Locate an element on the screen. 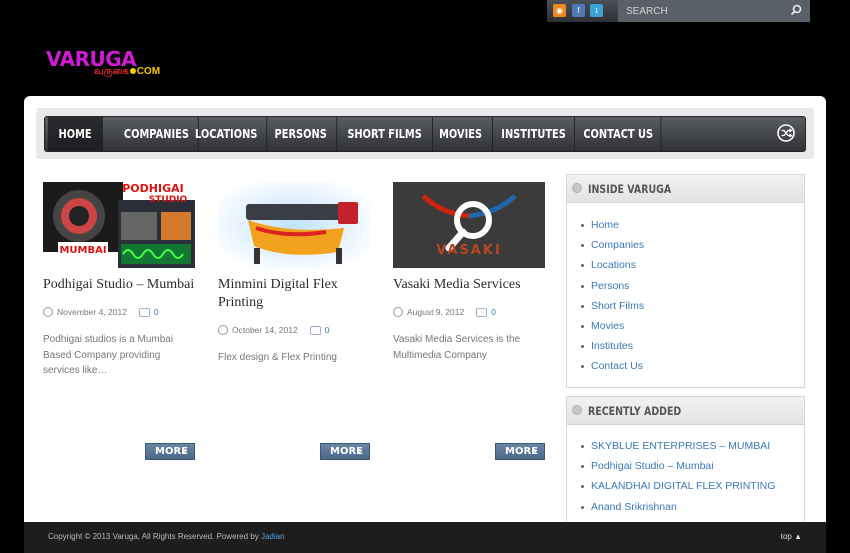 This screenshot has height=553, width=850. share-icon: f is located at coordinates (578, 10).